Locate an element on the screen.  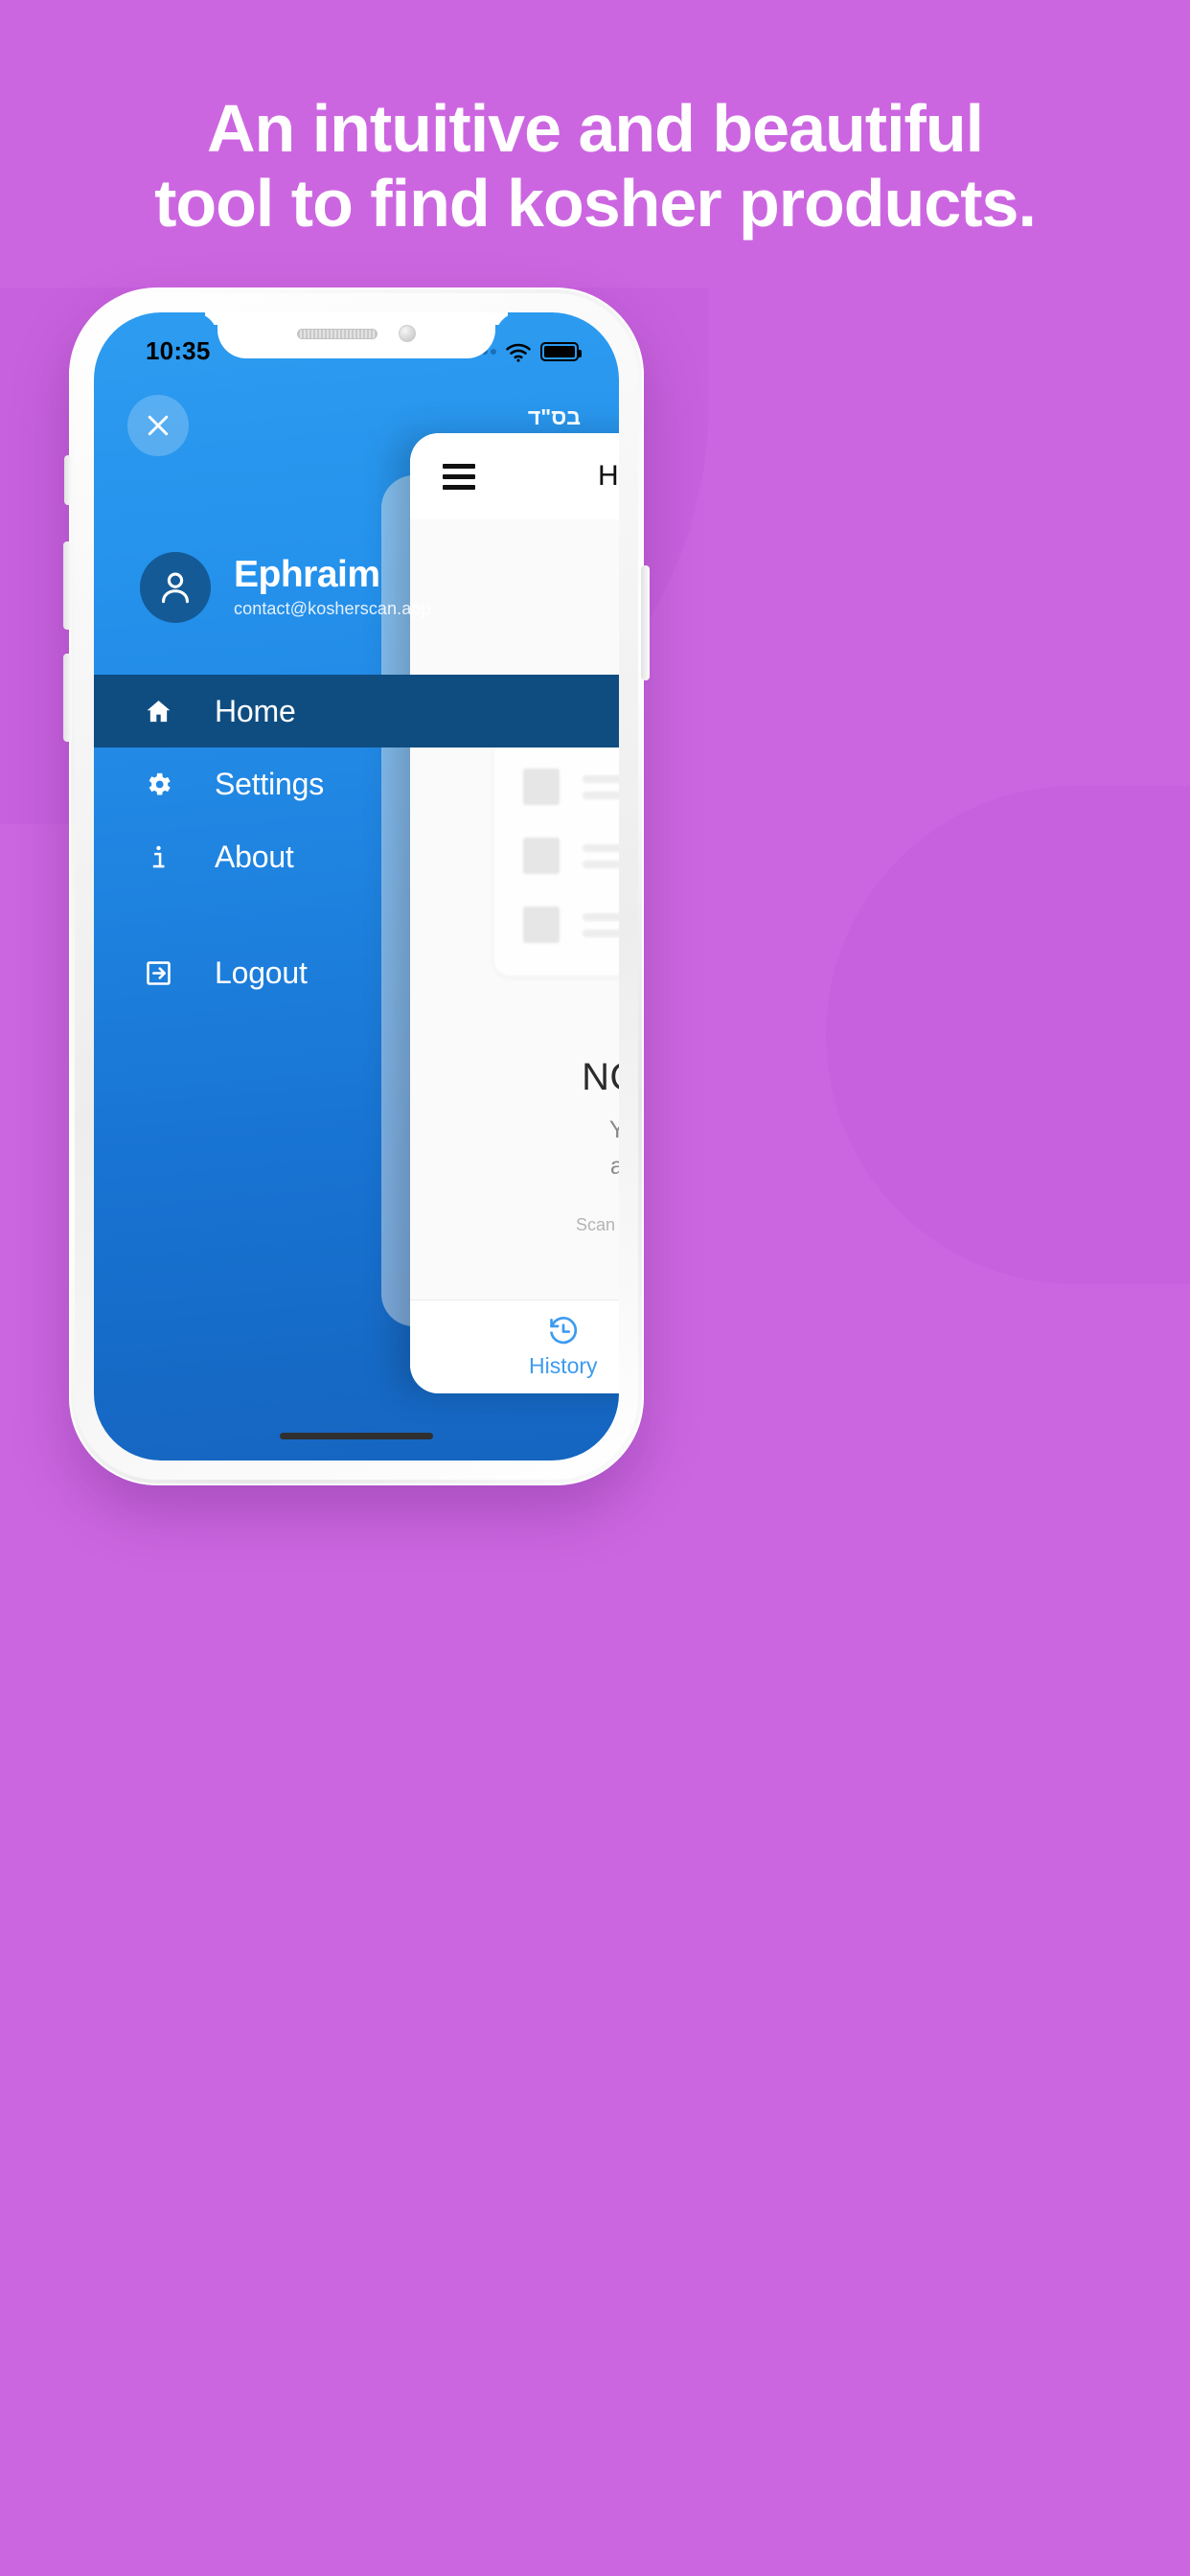
home-indicator is located at coordinates (357, 1436).